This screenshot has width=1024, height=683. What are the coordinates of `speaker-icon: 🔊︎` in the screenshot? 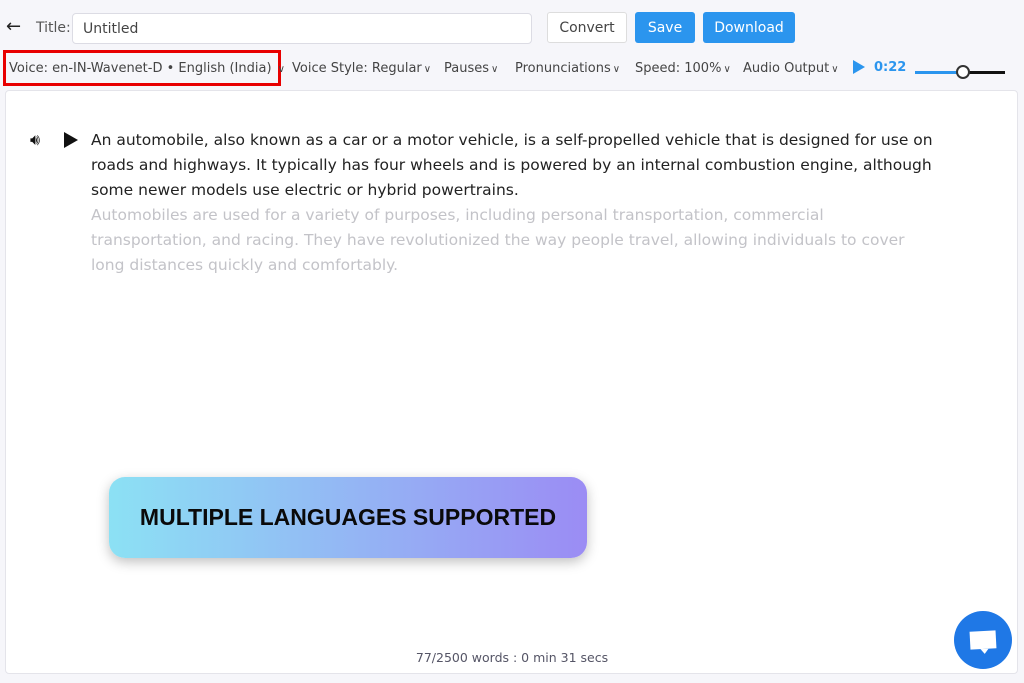 It's located at (35, 140).